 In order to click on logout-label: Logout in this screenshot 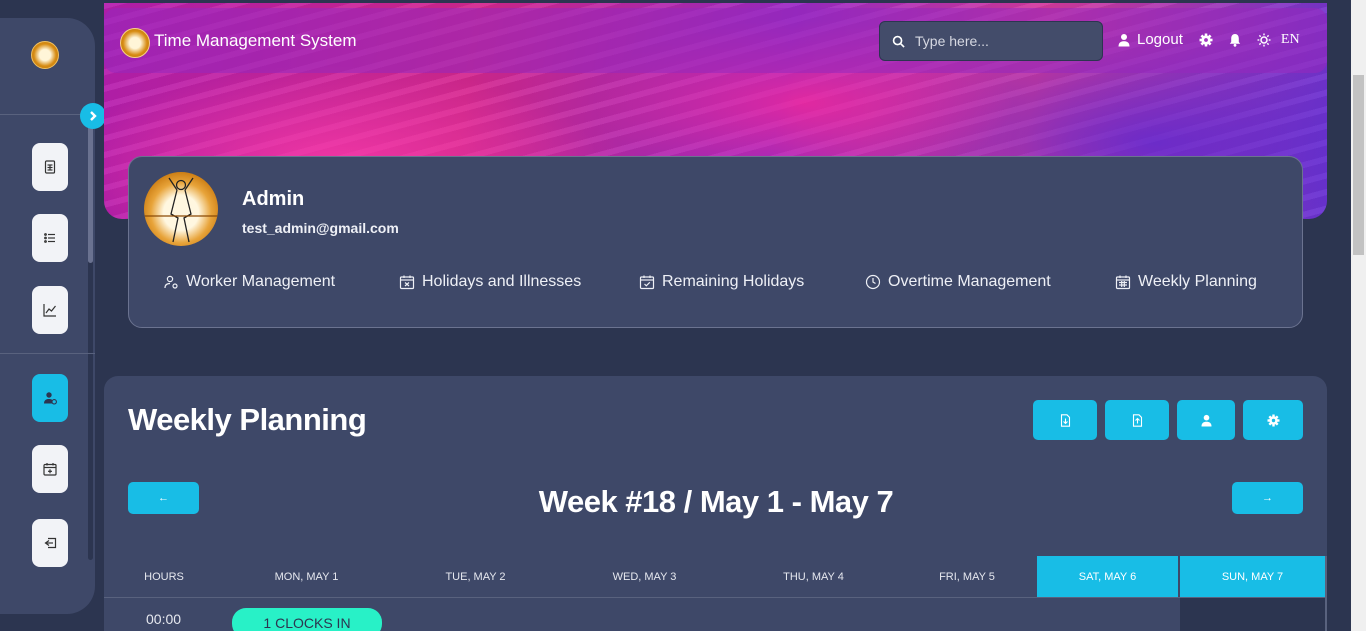, I will do `click(1160, 39)`.